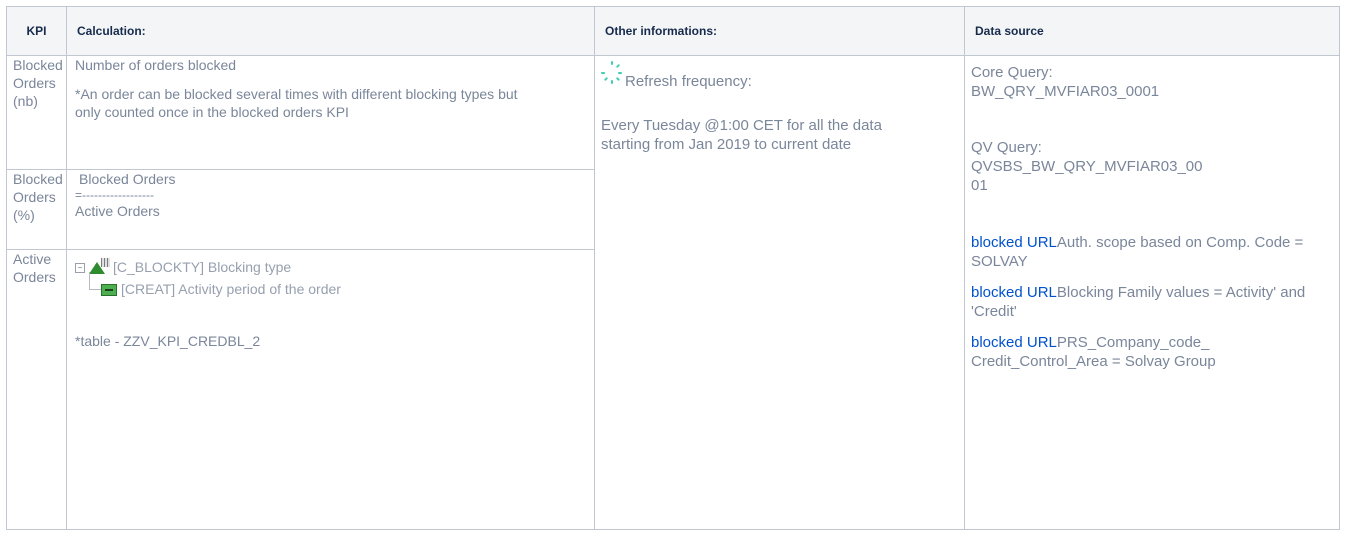 This screenshot has width=1346, height=546. Describe the element at coordinates (127, 179) in the screenshot. I see `formula-numerator: Blocked Orders` at that location.